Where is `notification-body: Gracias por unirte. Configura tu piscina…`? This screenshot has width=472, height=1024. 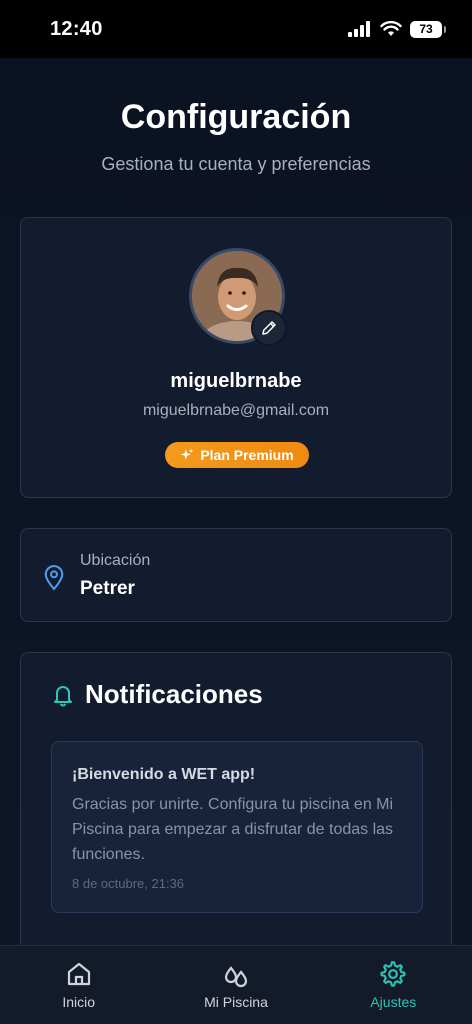
notification-body: Gracias por unirte. Configura tu piscina… is located at coordinates (233, 829).